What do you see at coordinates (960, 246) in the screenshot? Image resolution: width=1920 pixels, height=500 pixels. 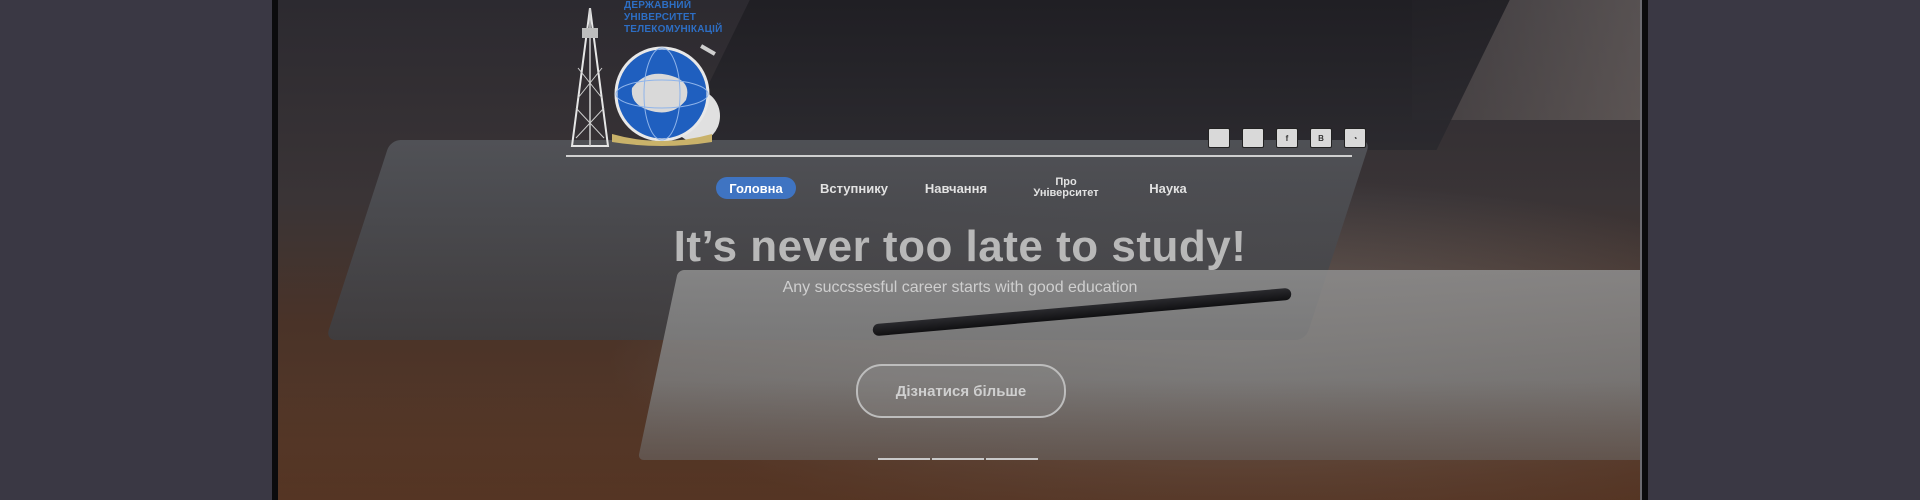 I see `hero-headline: It’s never too late to study!` at bounding box center [960, 246].